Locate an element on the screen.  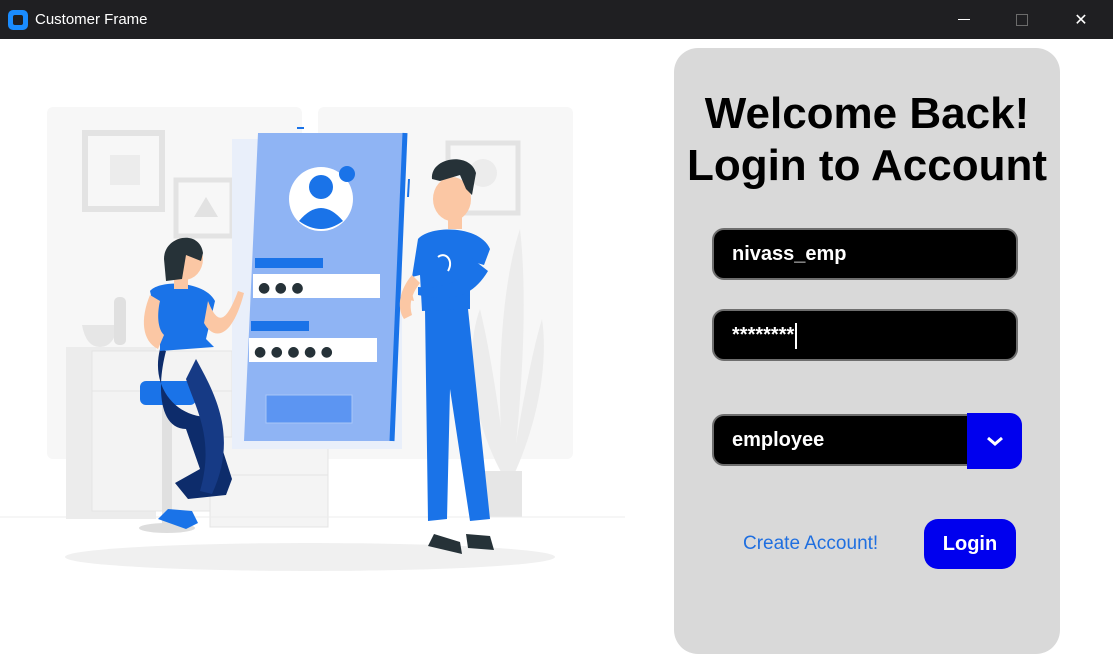
login-button: Login is located at coordinates (970, 544).